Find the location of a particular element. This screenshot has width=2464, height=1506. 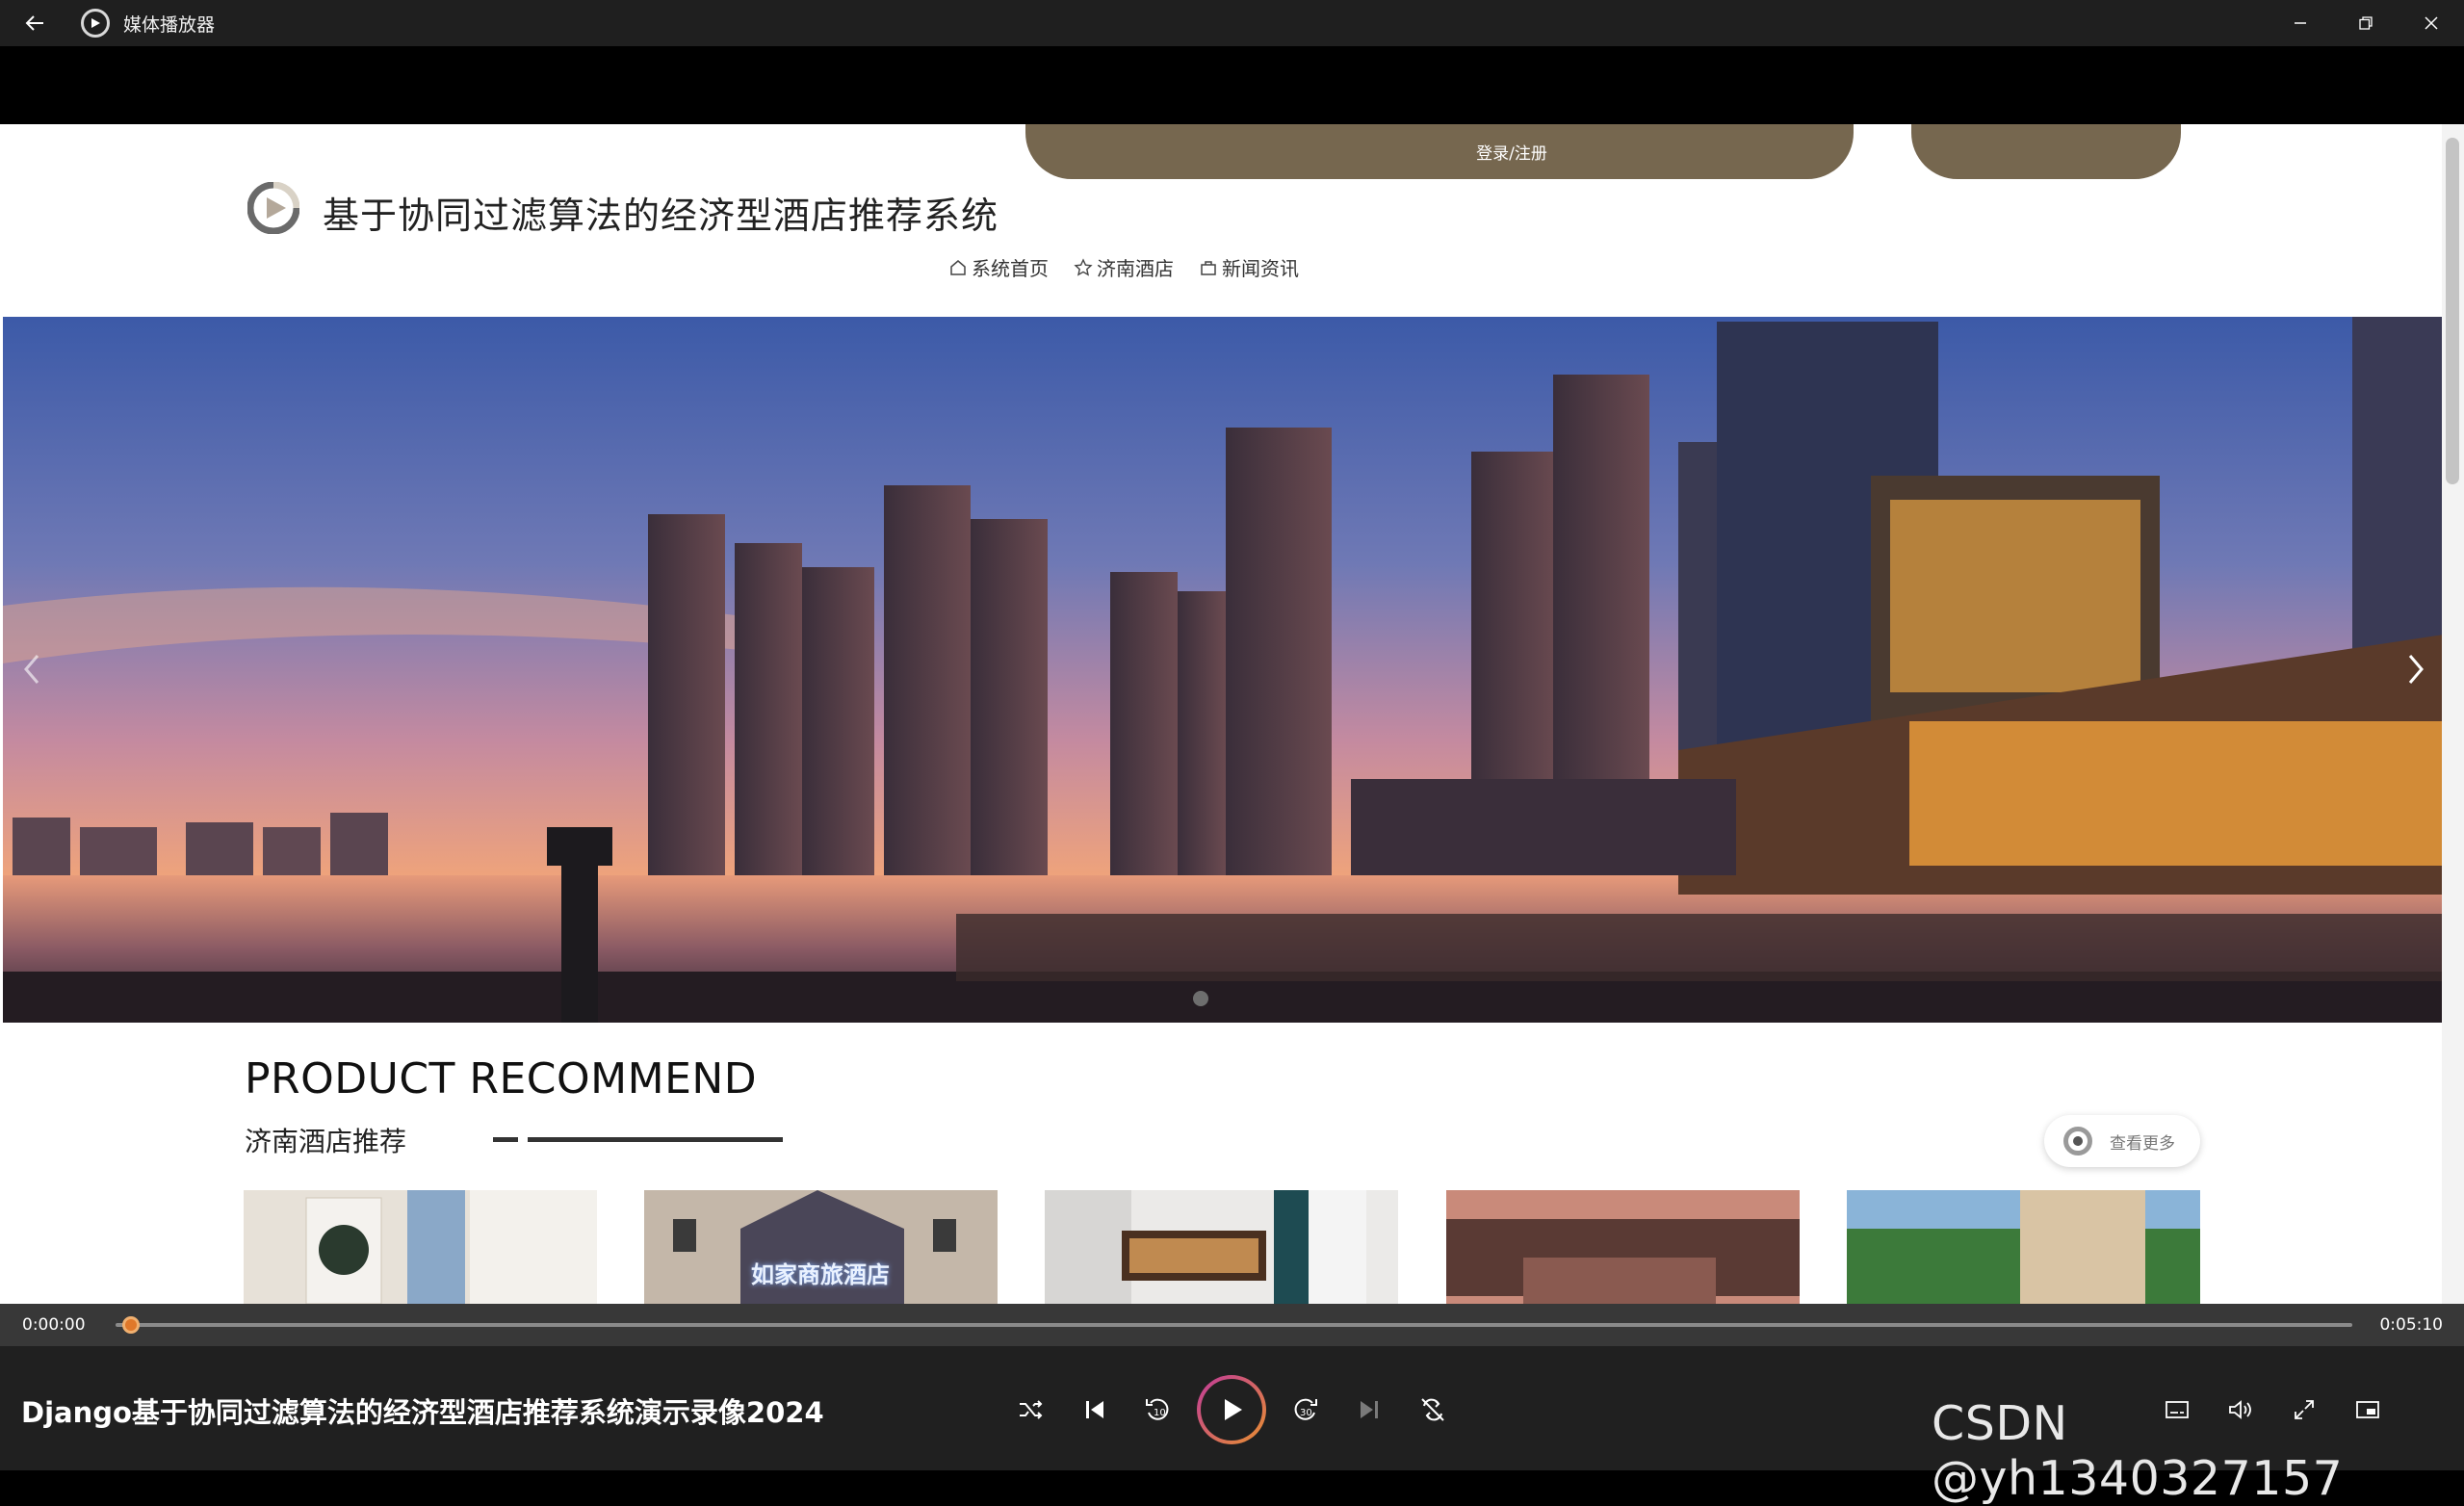

login-register-tab: 登录/注册 is located at coordinates (1439, 151).